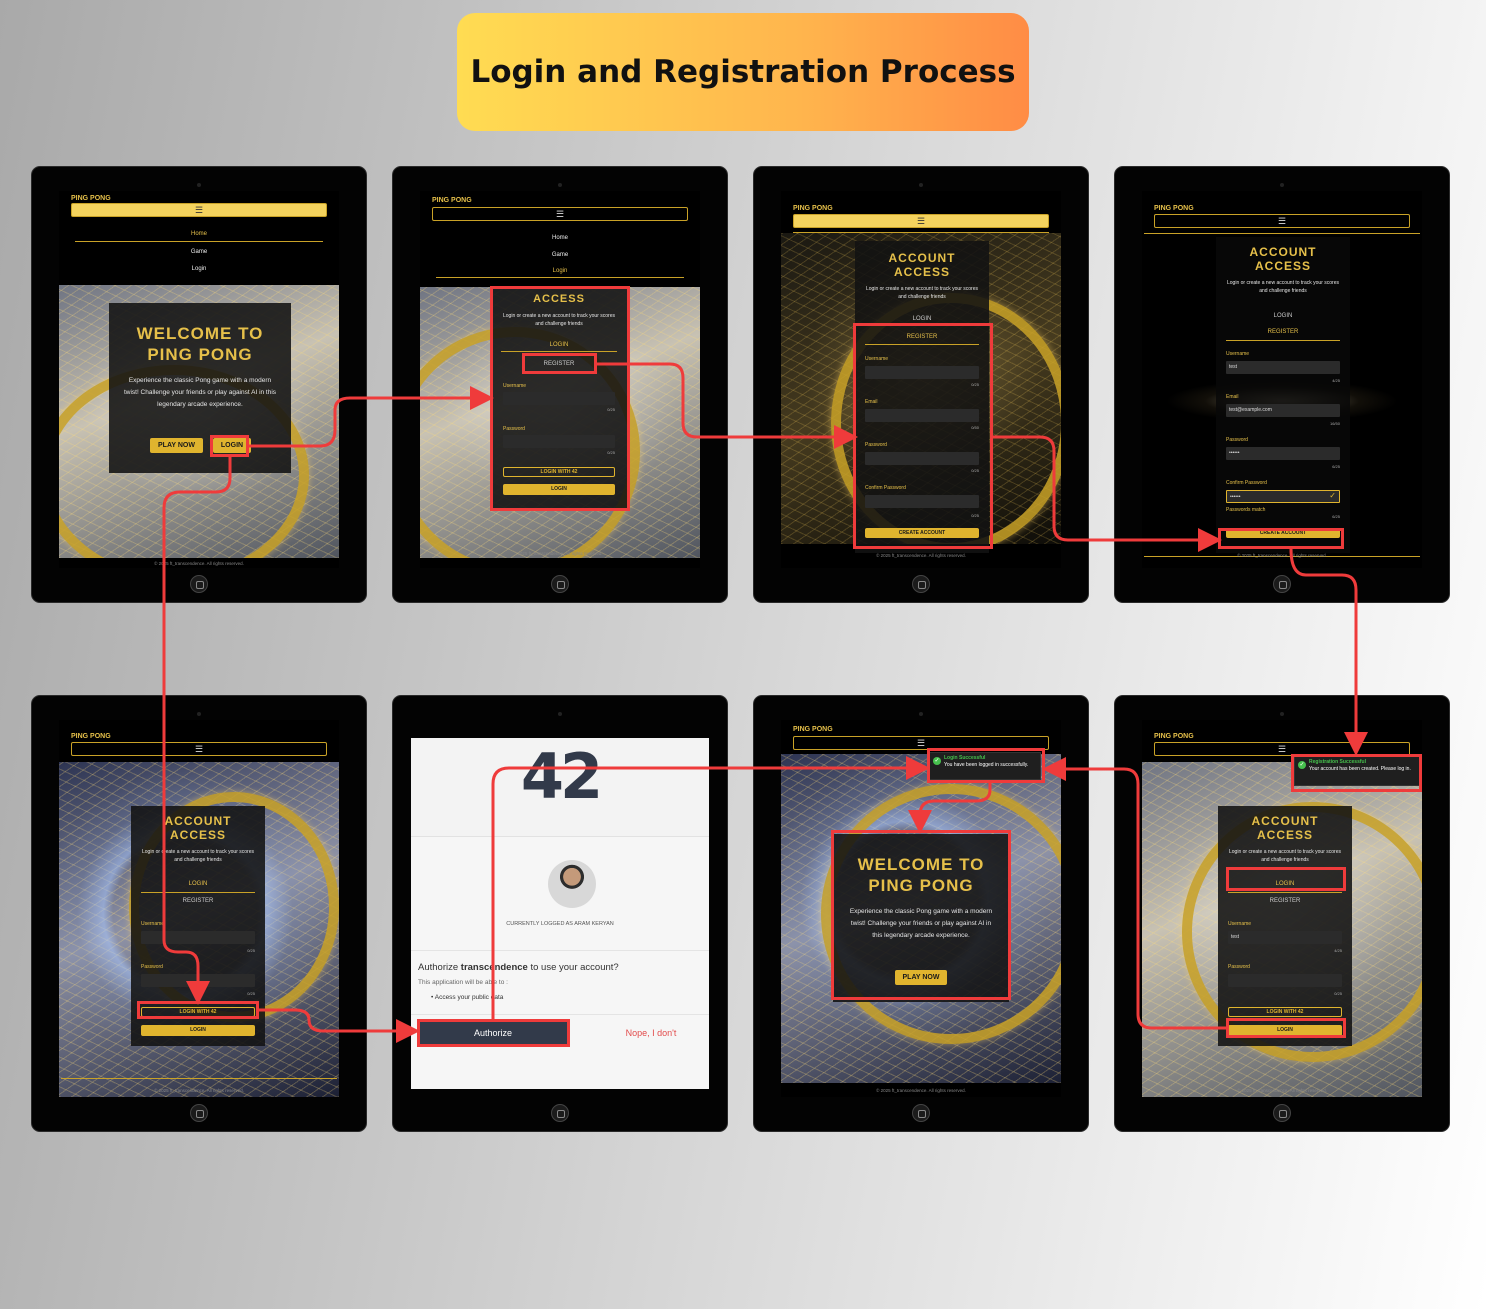 Image resolution: width=1486 pixels, height=1309 pixels. Describe the element at coordinates (370, 417) in the screenshot. I see `arrow-login-to-access` at that location.